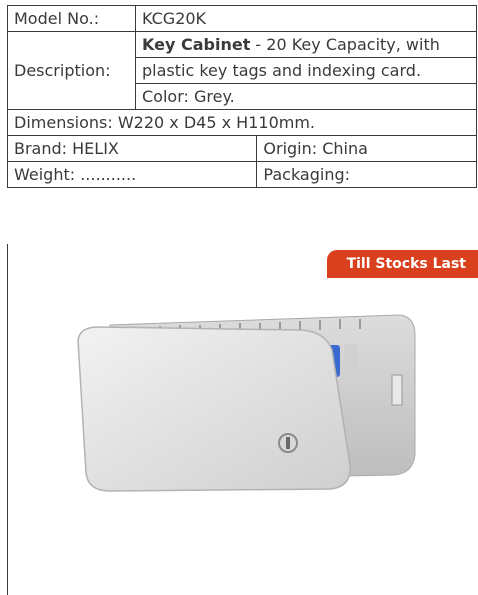 The image size is (478, 595). I want to click on row-model: Model No.: KCG20K, so click(242, 18).